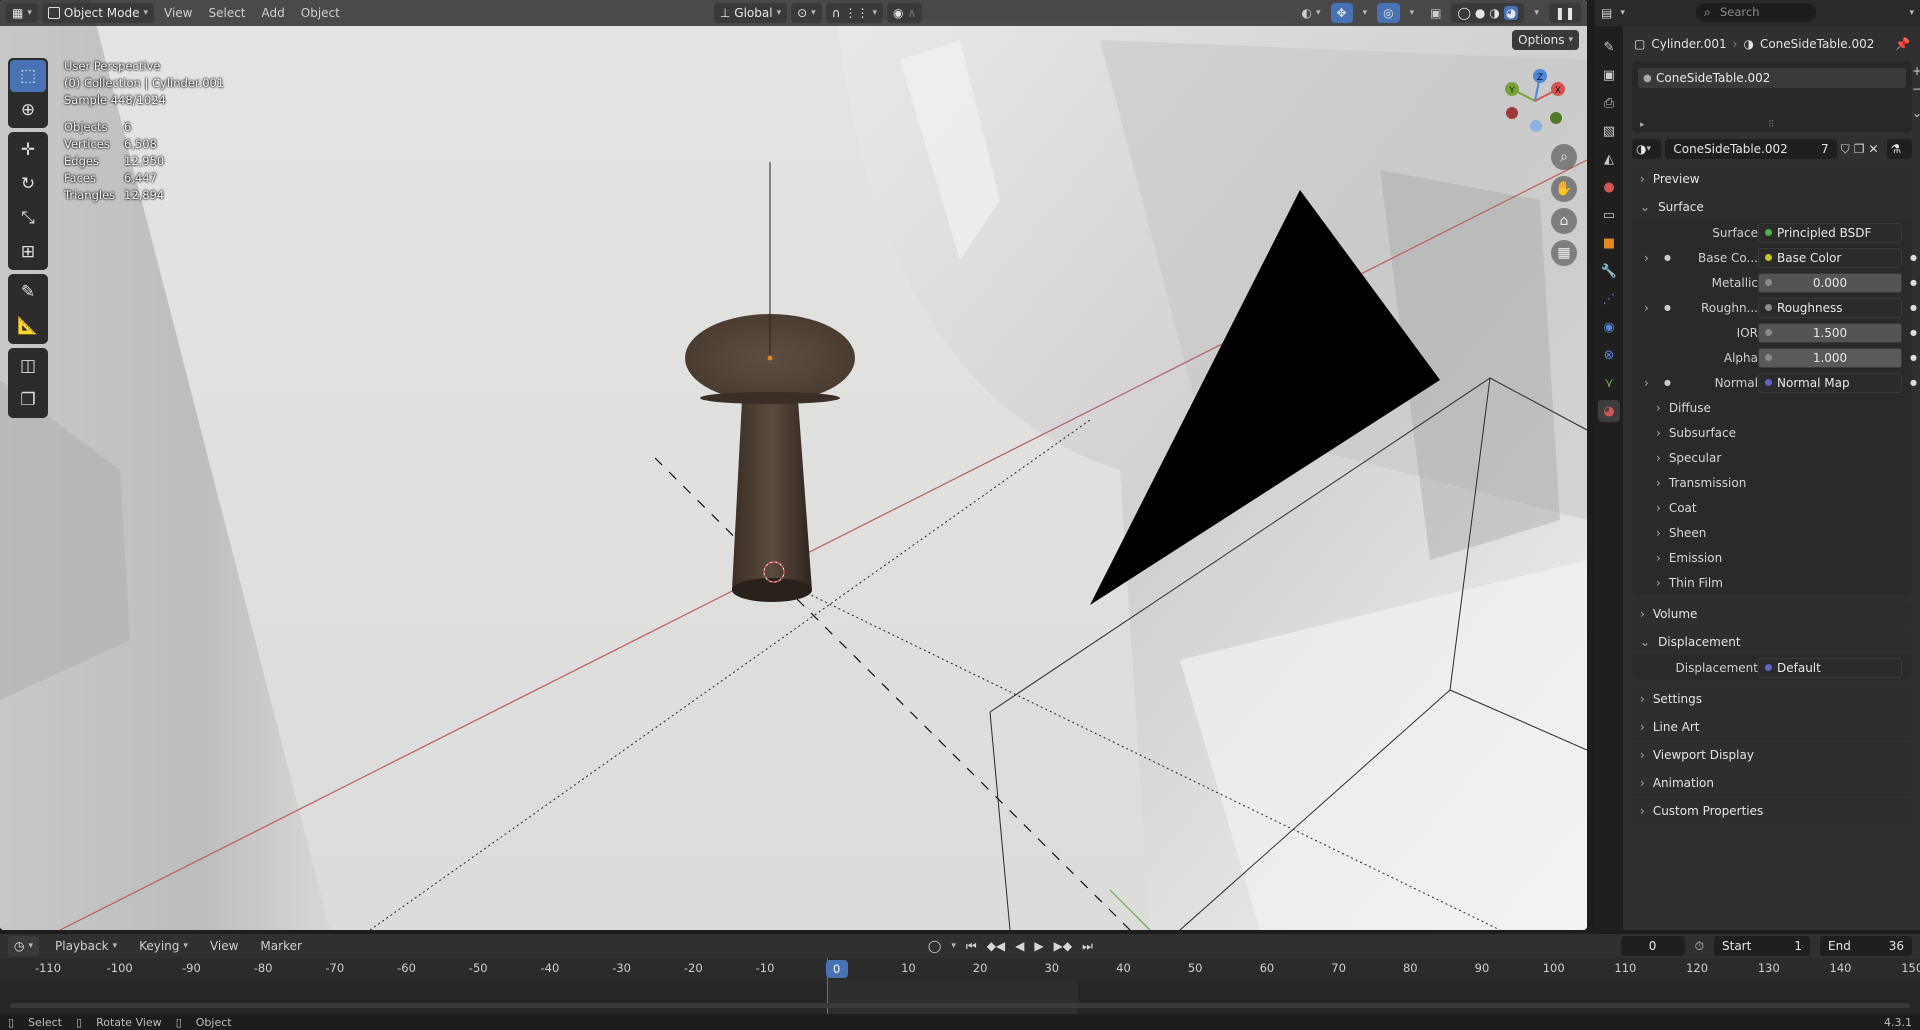  What do you see at coordinates (86, 946) in the screenshot?
I see `menu-playback: Playback ▾` at bounding box center [86, 946].